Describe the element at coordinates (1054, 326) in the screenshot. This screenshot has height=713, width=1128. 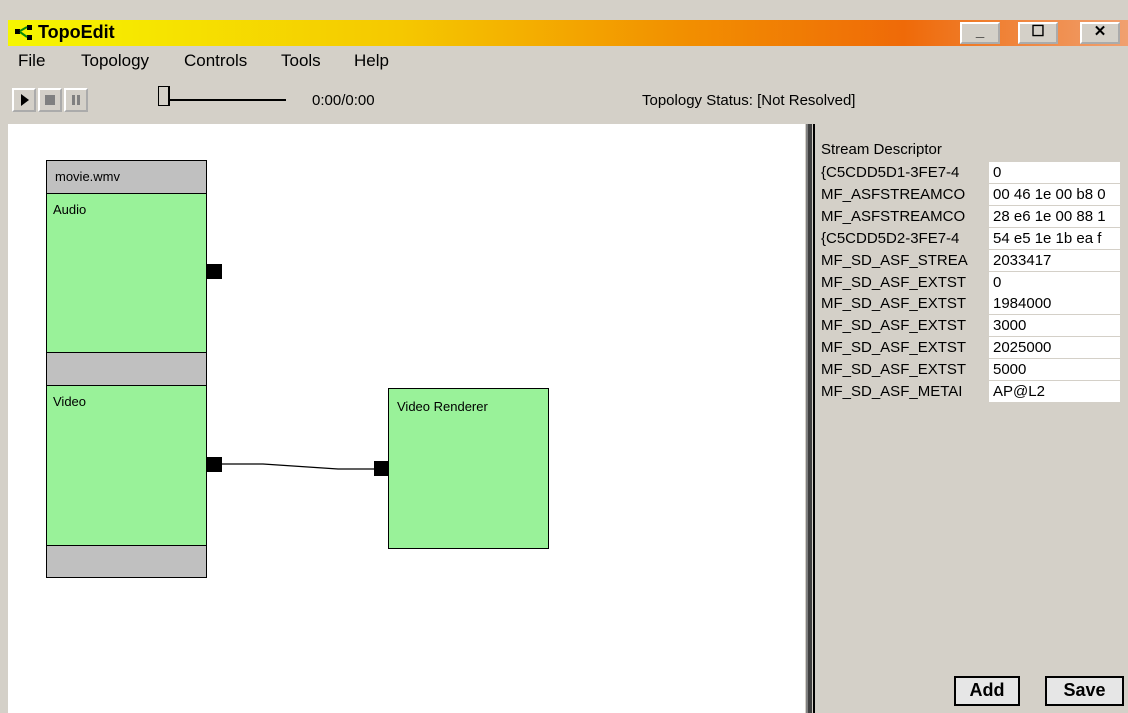
I see `property-value: 3000` at that location.